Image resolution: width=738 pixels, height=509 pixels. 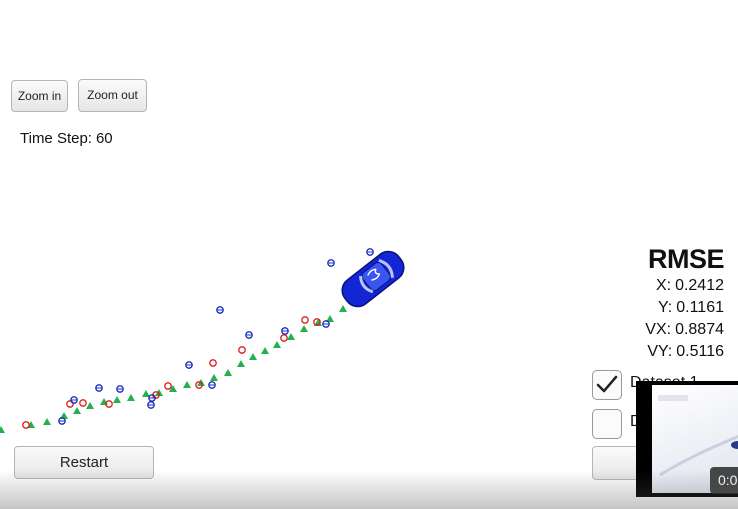 I want to click on video-time: 0:0, so click(x=724, y=480).